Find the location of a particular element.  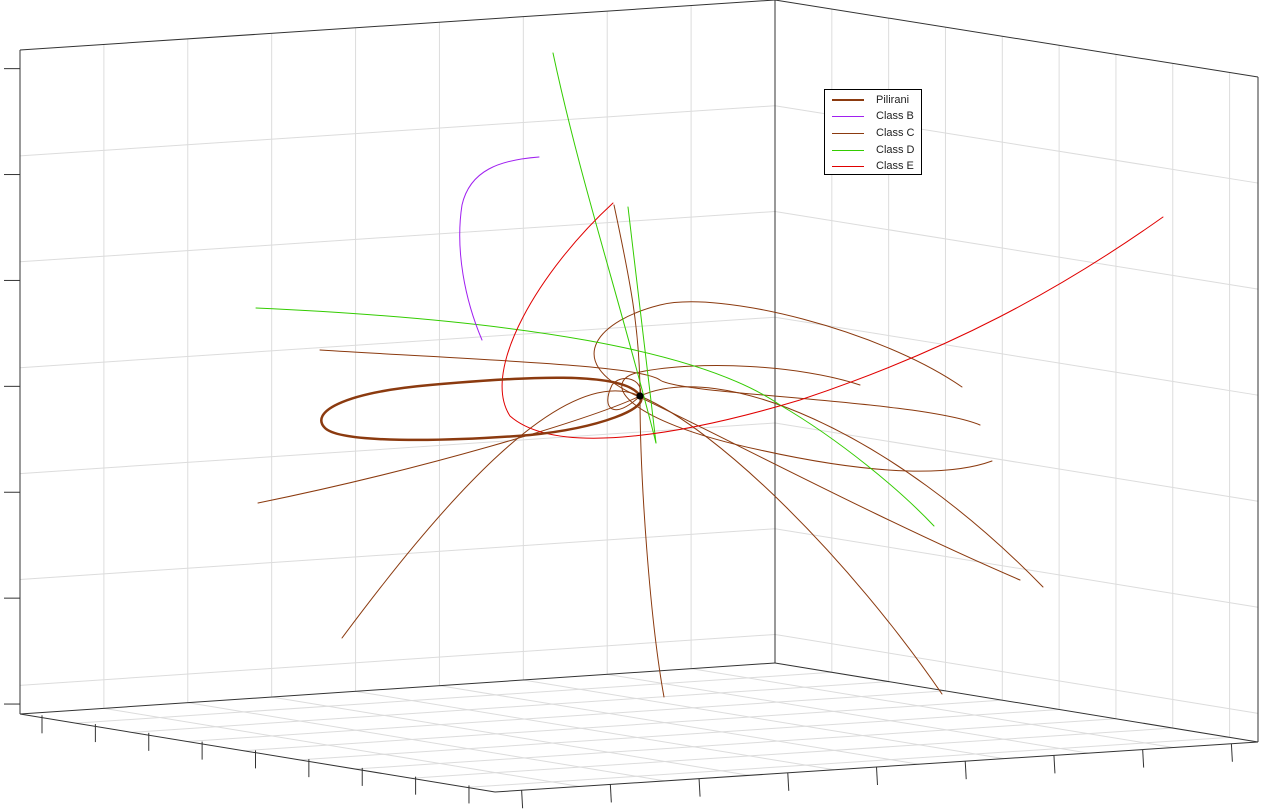

legend-swatch-pilirani is located at coordinates (848, 100).